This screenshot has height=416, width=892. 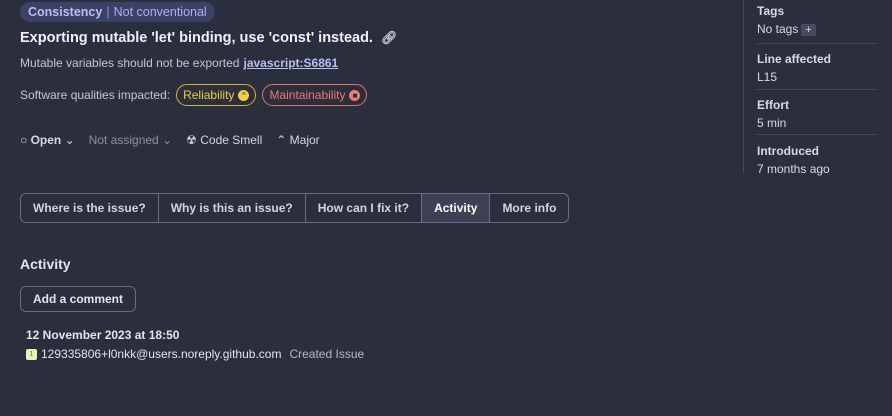 I want to click on attribute: Not conventional, so click(x=160, y=12).